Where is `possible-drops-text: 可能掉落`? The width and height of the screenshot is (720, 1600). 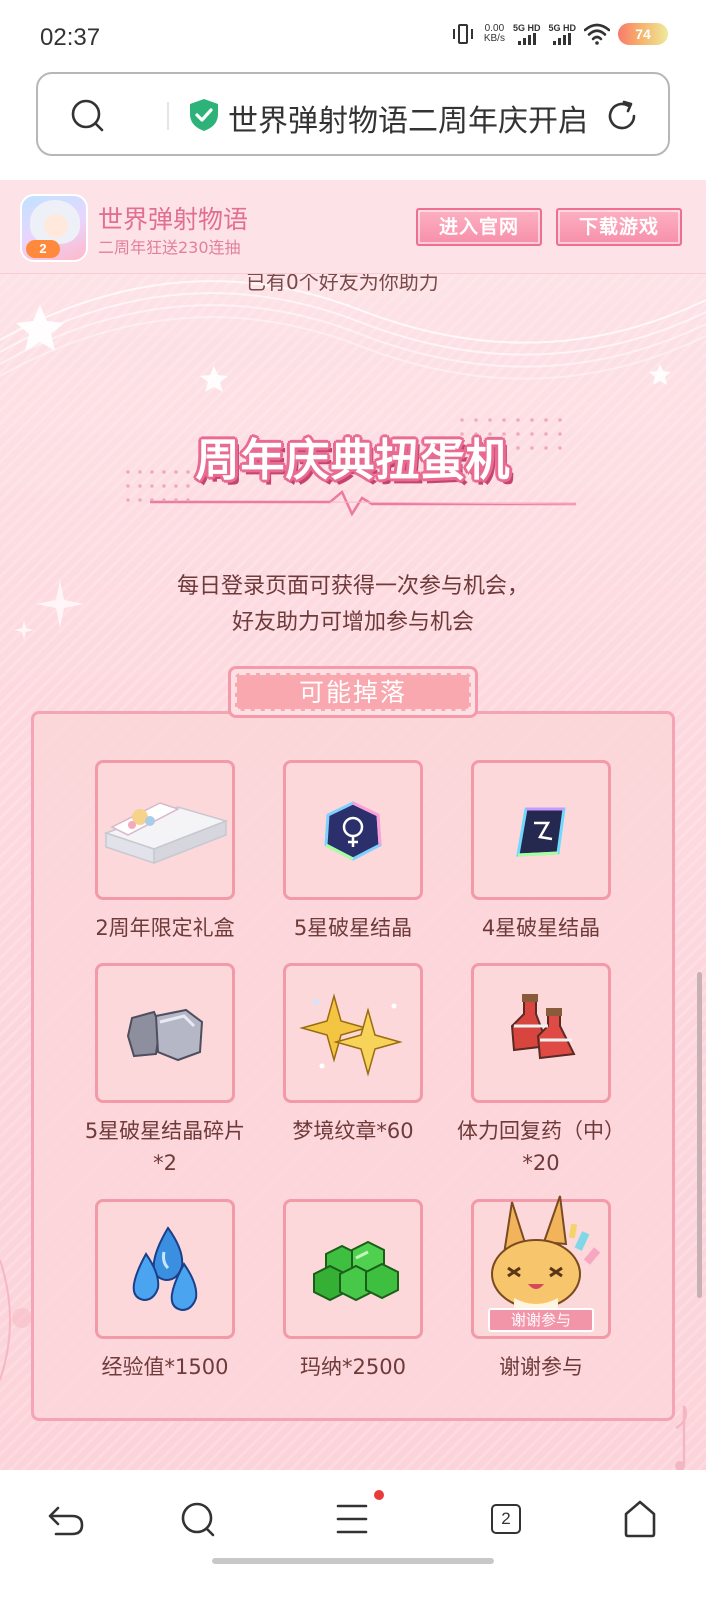
possible-drops-text: 可能掉落 is located at coordinates (353, 692).